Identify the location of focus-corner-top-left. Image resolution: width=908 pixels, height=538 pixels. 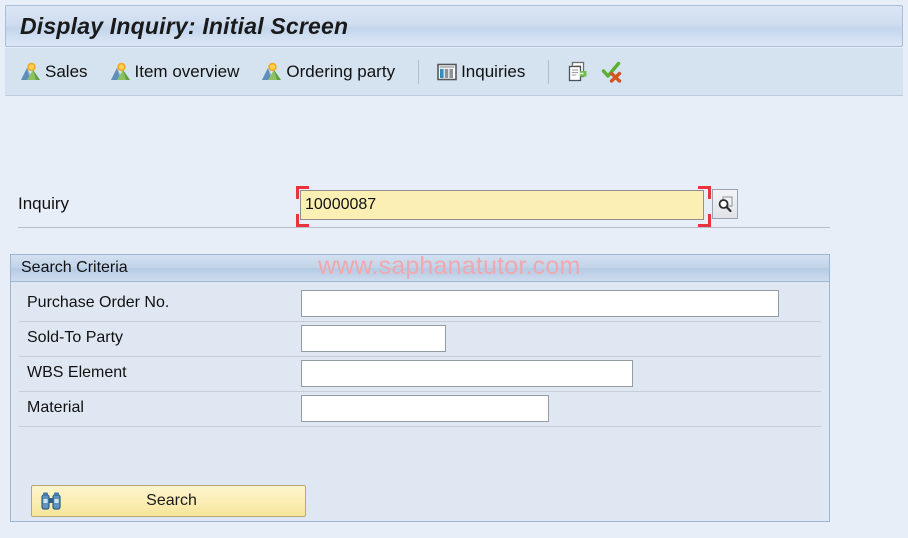
(302, 192).